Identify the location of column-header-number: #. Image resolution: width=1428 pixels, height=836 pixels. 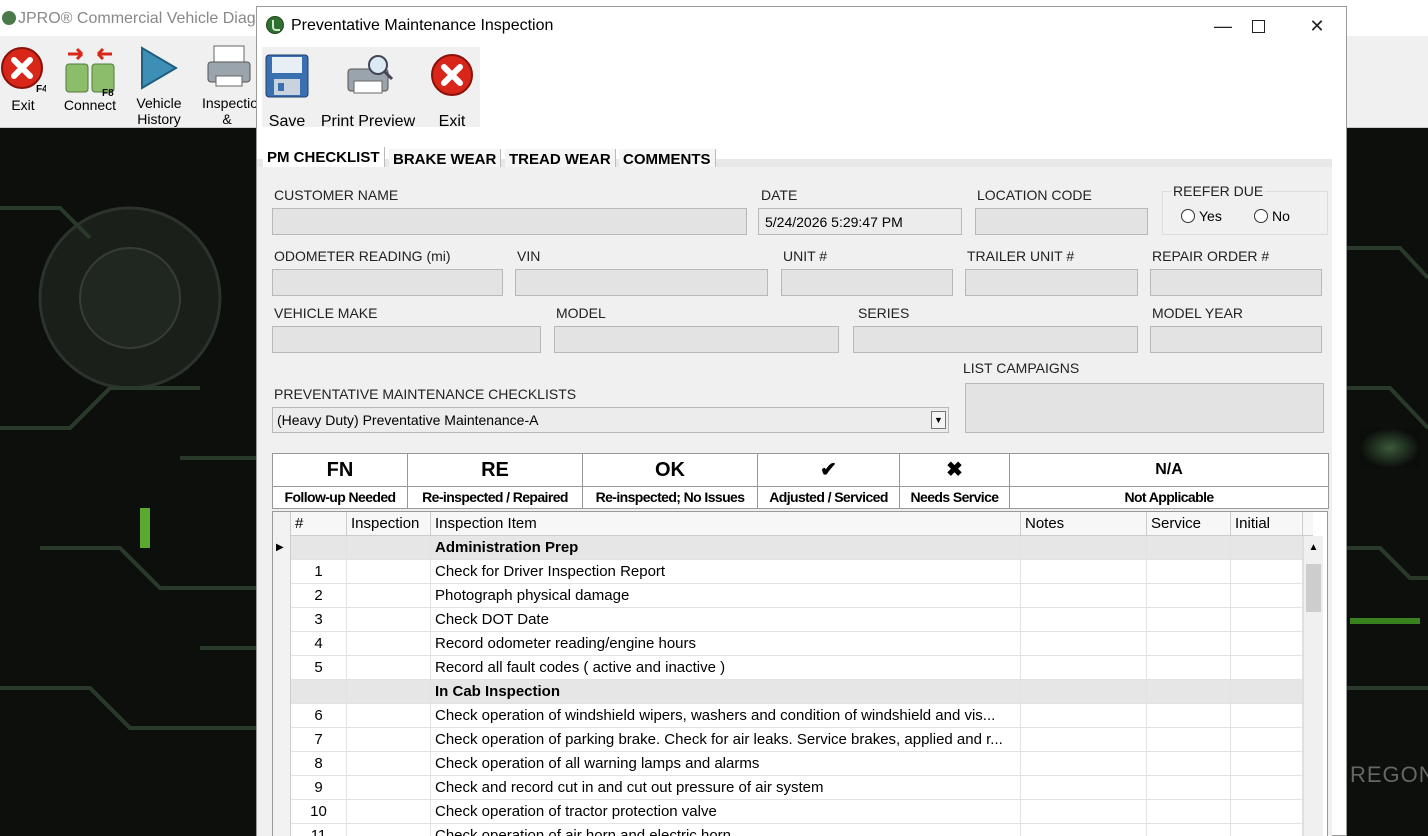
(319, 524).